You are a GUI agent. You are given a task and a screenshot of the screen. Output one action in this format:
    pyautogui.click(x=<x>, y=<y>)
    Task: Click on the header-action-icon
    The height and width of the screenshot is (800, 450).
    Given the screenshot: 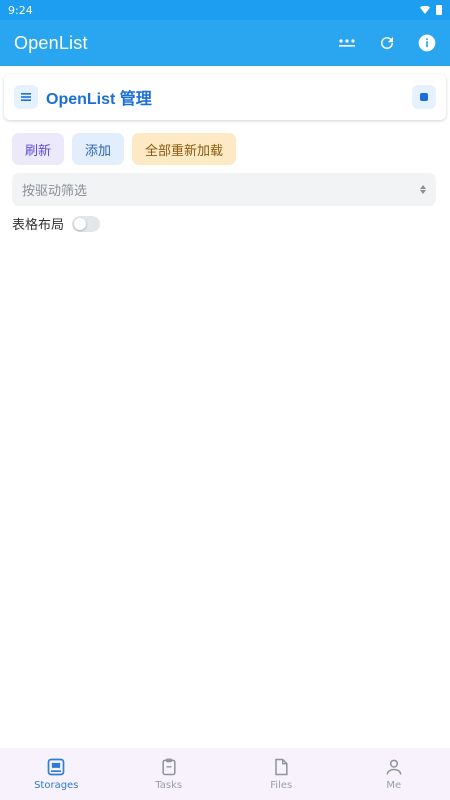 What is the action you would take?
    pyautogui.click(x=424, y=97)
    